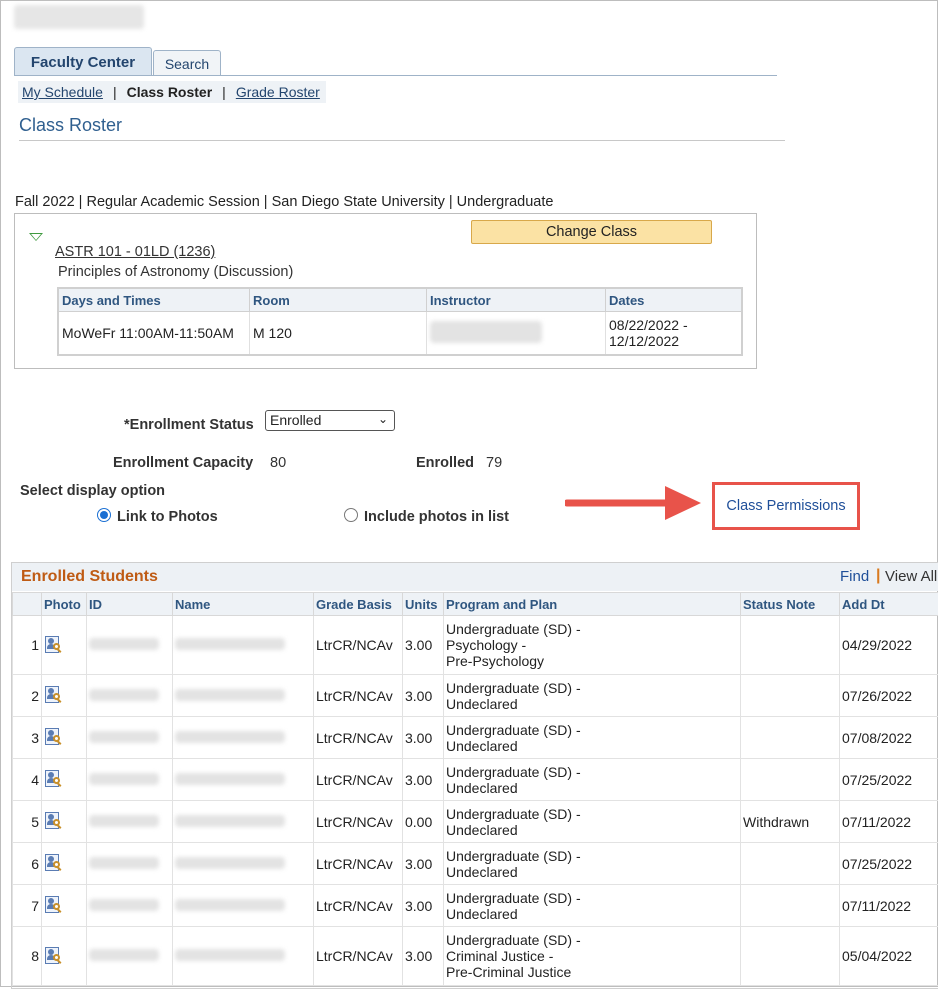 The width and height of the screenshot is (938, 989). Describe the element at coordinates (330, 420) in the screenshot. I see `enrollment-status-select: Enrolled ⌄` at that location.